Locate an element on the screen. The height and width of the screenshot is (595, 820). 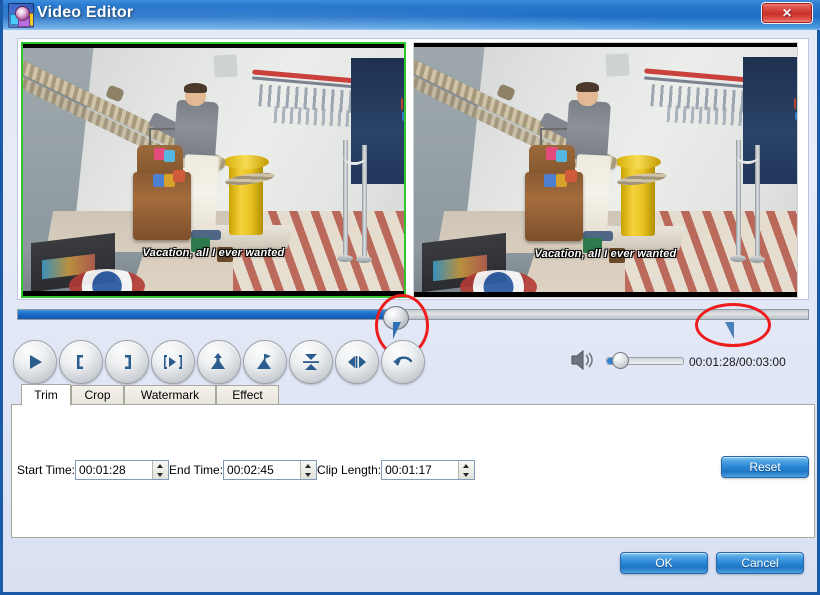
set-start-button is located at coordinates (81, 362).